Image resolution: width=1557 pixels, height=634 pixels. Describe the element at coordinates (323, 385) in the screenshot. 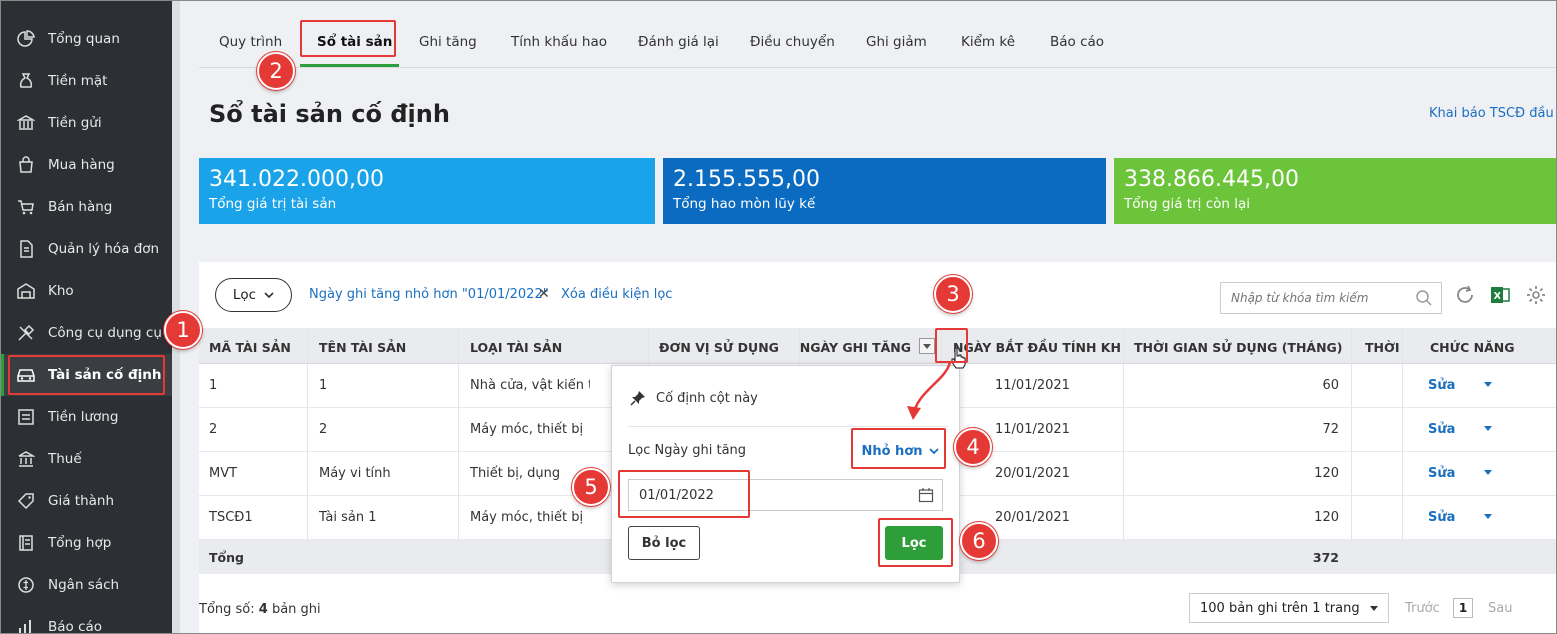

I see `cell-name: 1` at that location.